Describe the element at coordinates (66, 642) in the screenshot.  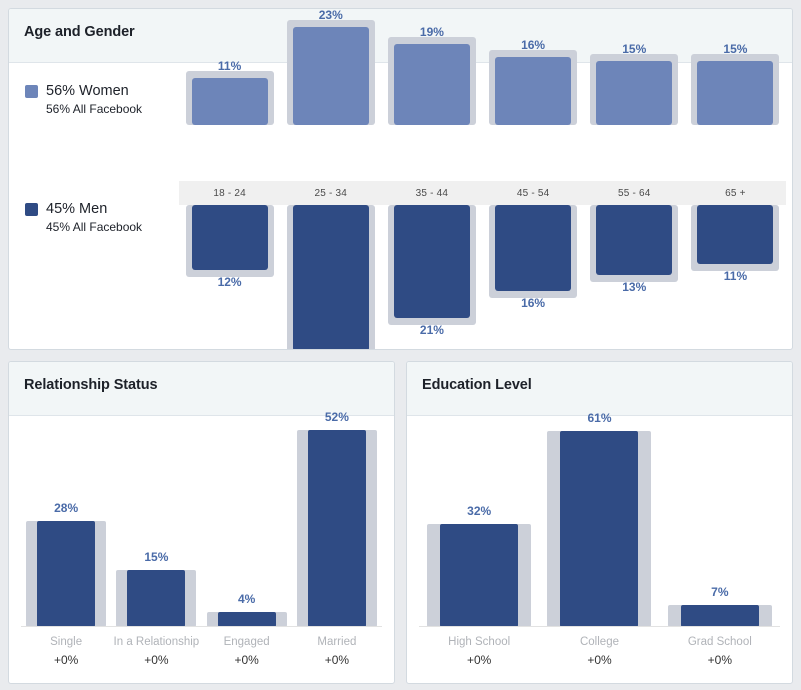
I see `category-label: Single` at that location.